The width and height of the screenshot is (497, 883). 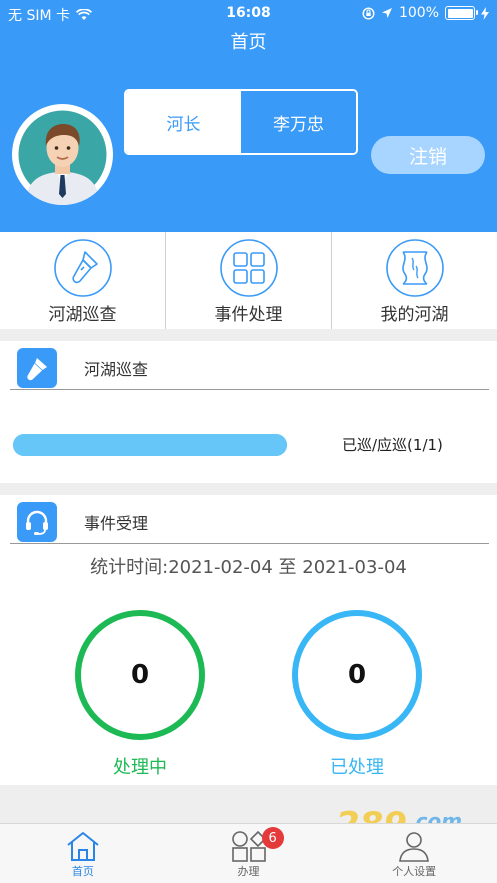 I want to click on charging-icon, so click(x=485, y=13).